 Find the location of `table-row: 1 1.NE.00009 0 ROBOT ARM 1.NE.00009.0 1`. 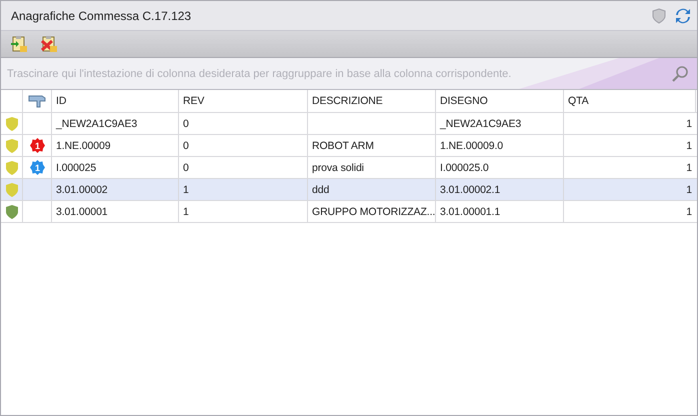

table-row: 1 1.NE.00009 0 ROBOT ARM 1.NE.00009.0 1 is located at coordinates (349, 146).